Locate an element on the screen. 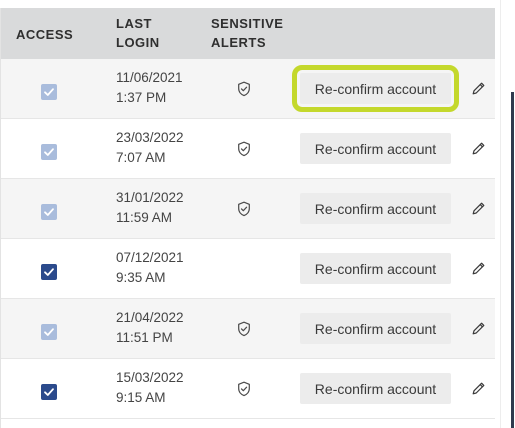  column-header-last-login-line1: LAST is located at coordinates (134, 23).